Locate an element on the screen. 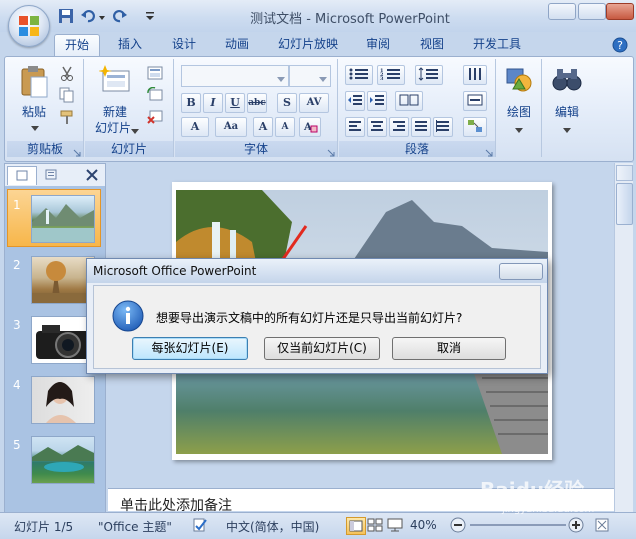  font-launcher-icon is located at coordinates (331, 151).